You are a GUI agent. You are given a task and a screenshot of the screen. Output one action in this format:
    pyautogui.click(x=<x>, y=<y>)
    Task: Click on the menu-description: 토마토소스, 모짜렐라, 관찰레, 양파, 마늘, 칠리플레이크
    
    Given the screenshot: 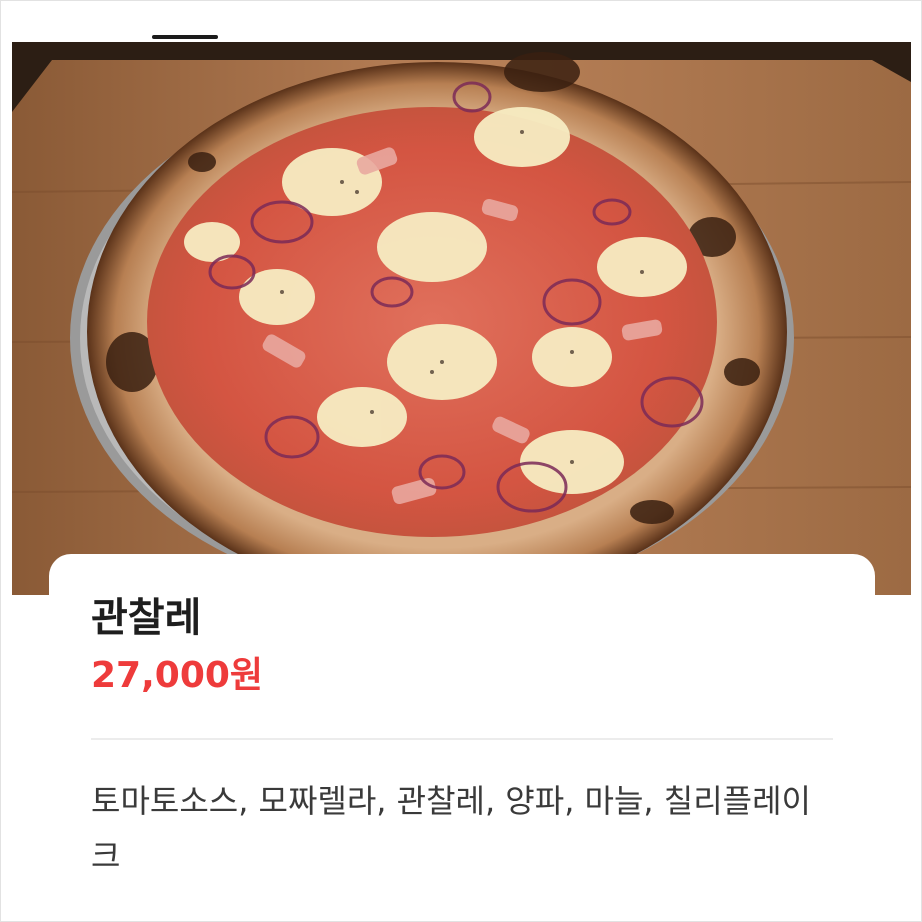 What is the action you would take?
    pyautogui.click(x=451, y=828)
    